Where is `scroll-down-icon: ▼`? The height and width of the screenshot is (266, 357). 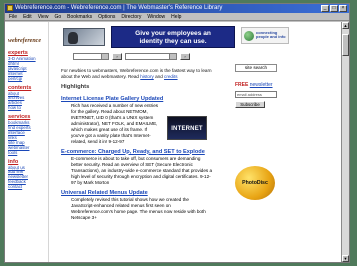 scroll-down-icon: ▼ is located at coordinates (345, 258).